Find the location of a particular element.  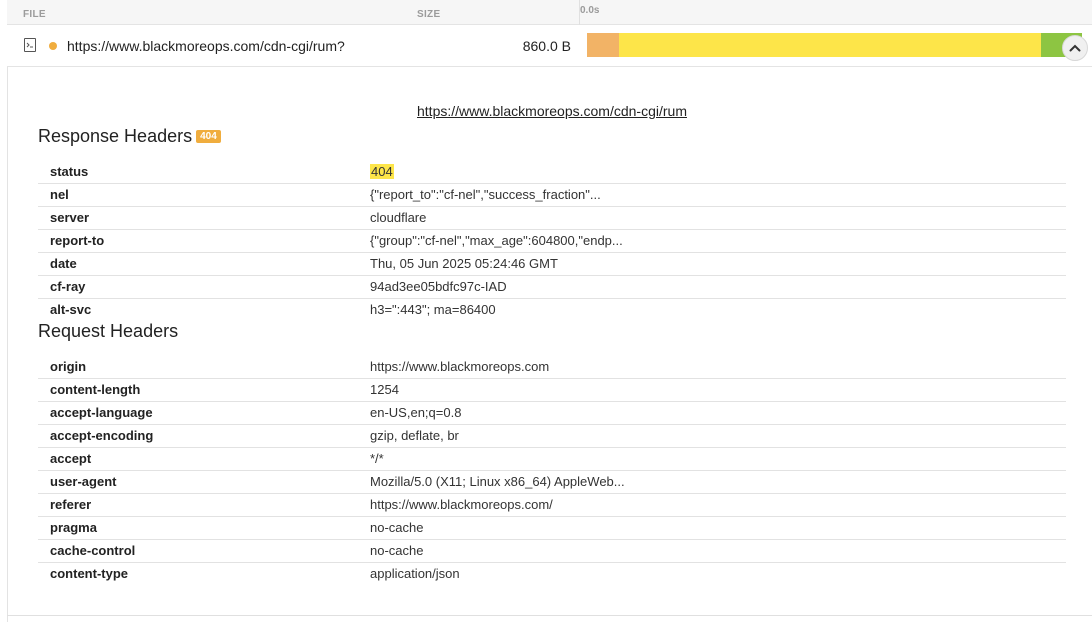

header-value: 94ad3ee05bdfc97c-IAD is located at coordinates (438, 286).